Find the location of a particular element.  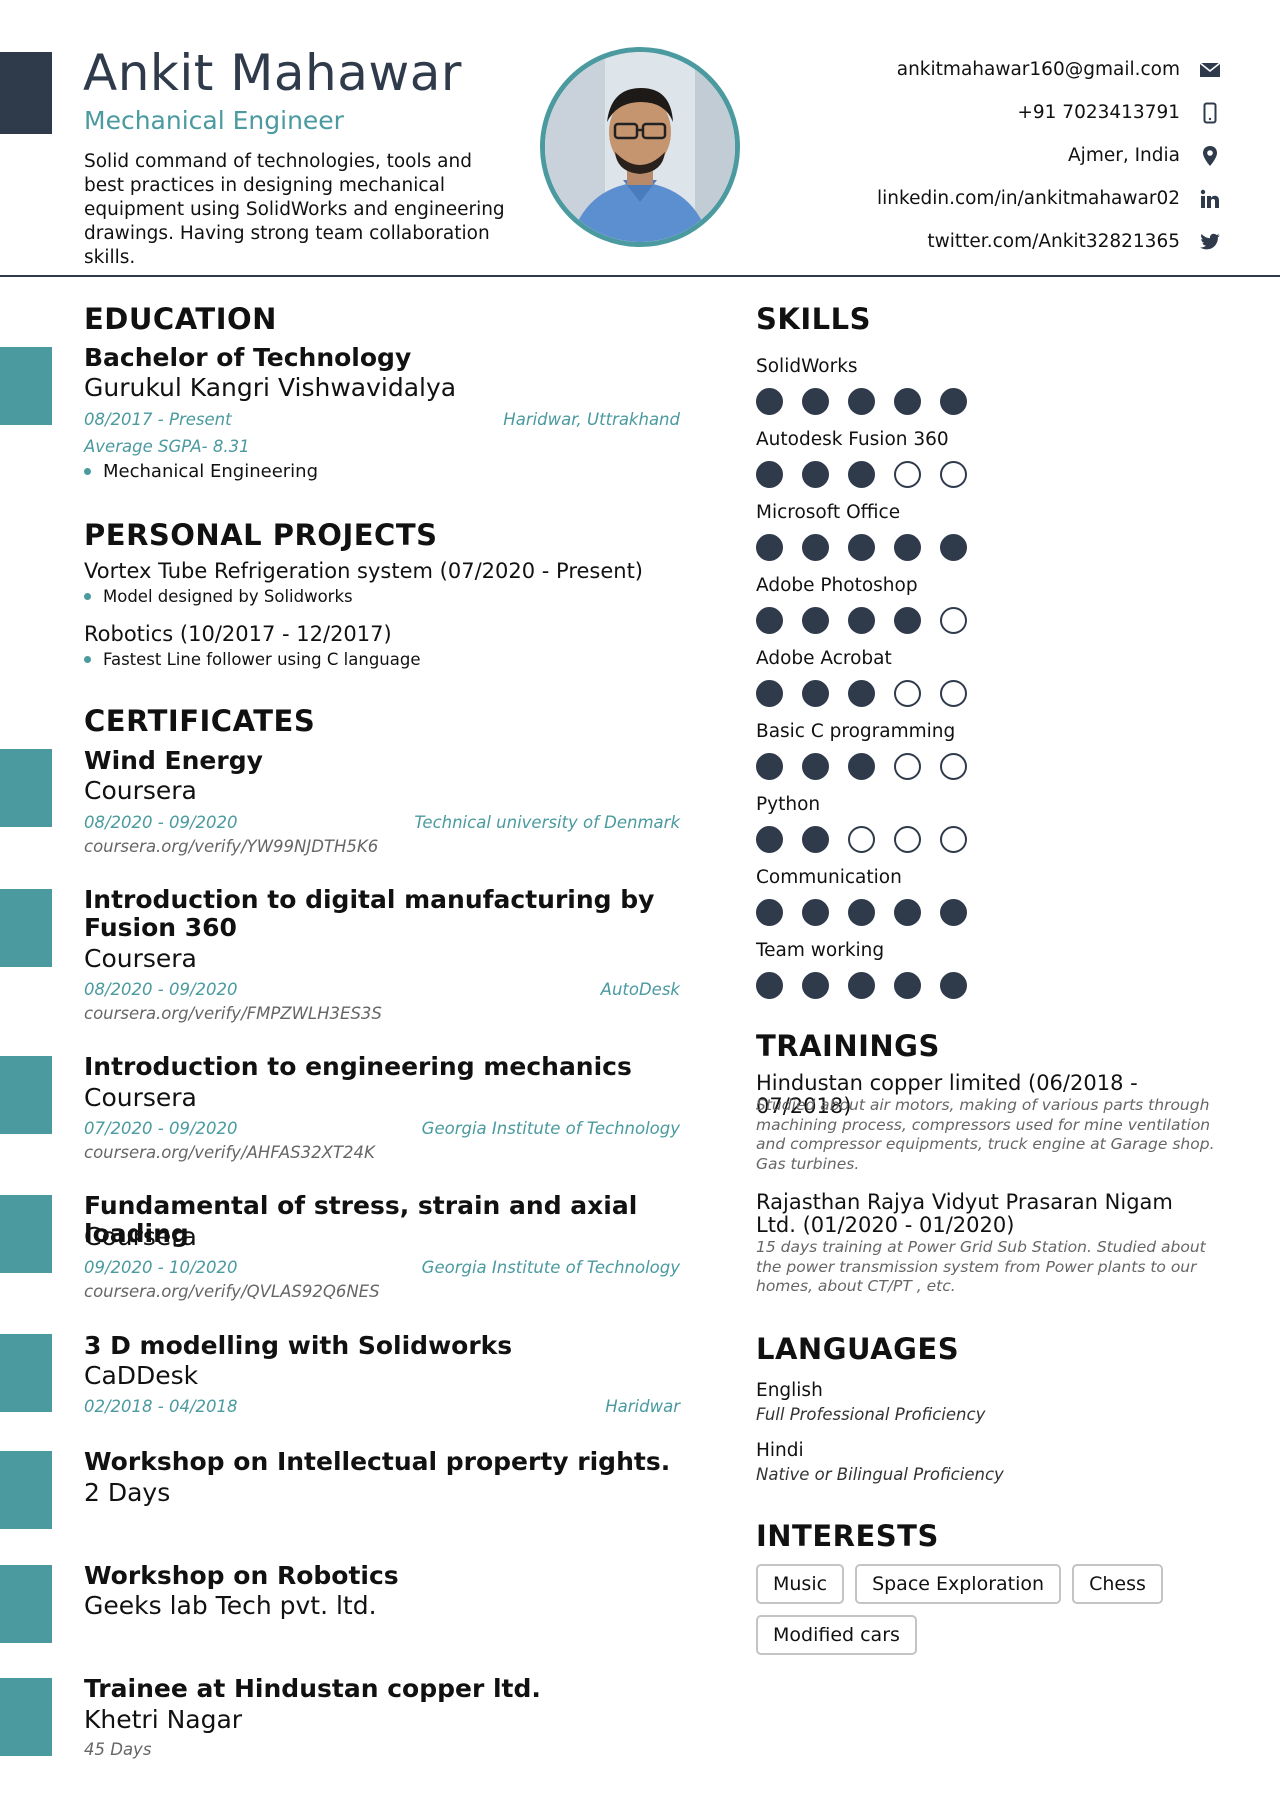

language-name: Hindi is located at coordinates (780, 1450).